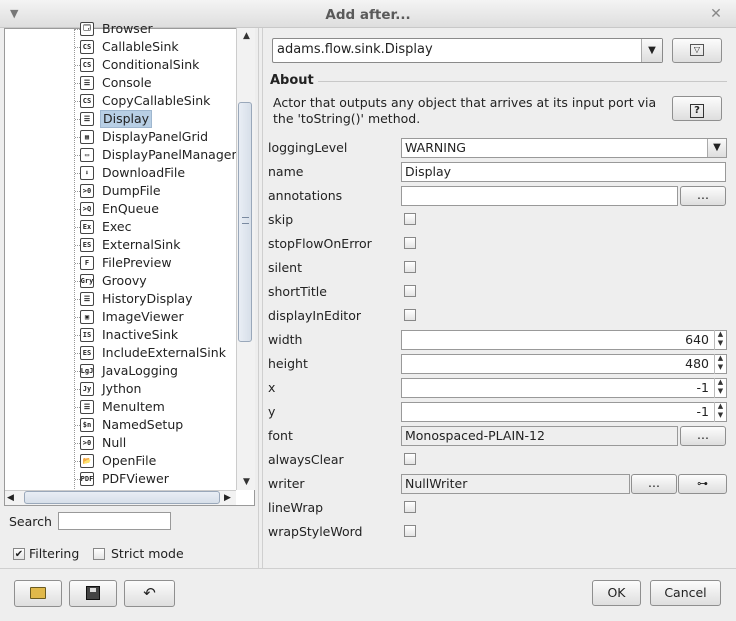 This screenshot has width=736, height=621. What do you see at coordinates (116, 119) in the screenshot?
I see `tree-item: ☰ Display` at bounding box center [116, 119].